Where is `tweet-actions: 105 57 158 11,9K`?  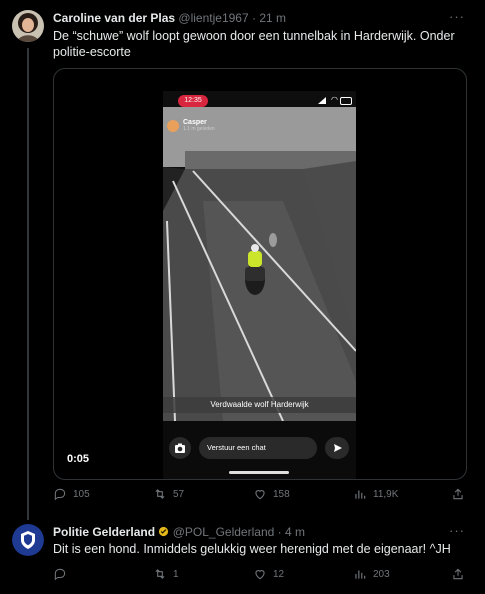 tweet-actions: 105 57 158 11,9K is located at coordinates (263, 496).